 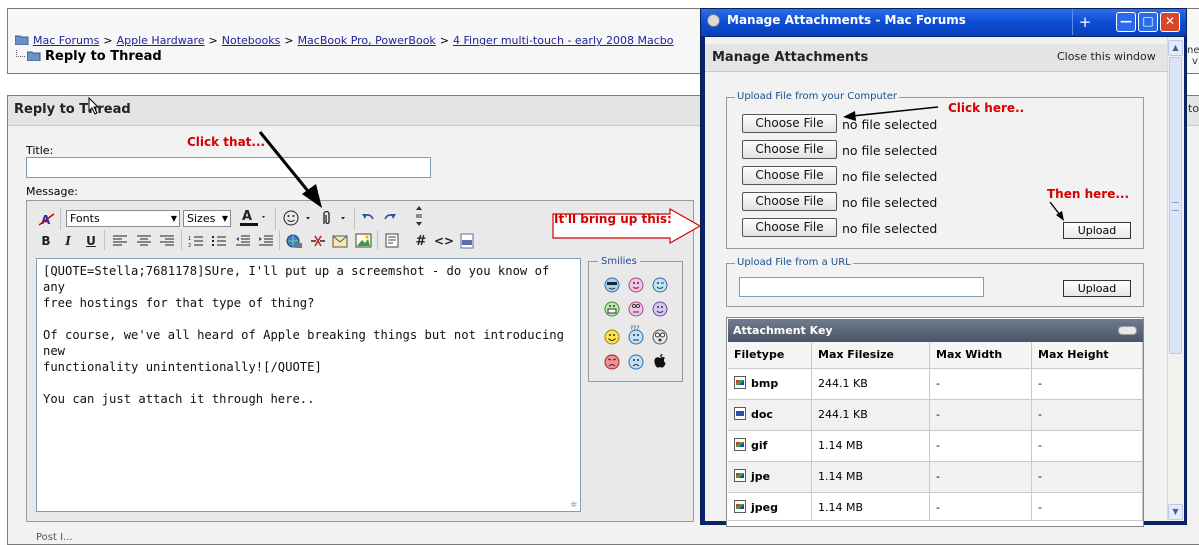 I want to click on align-center-icon, so click(x=144, y=241).